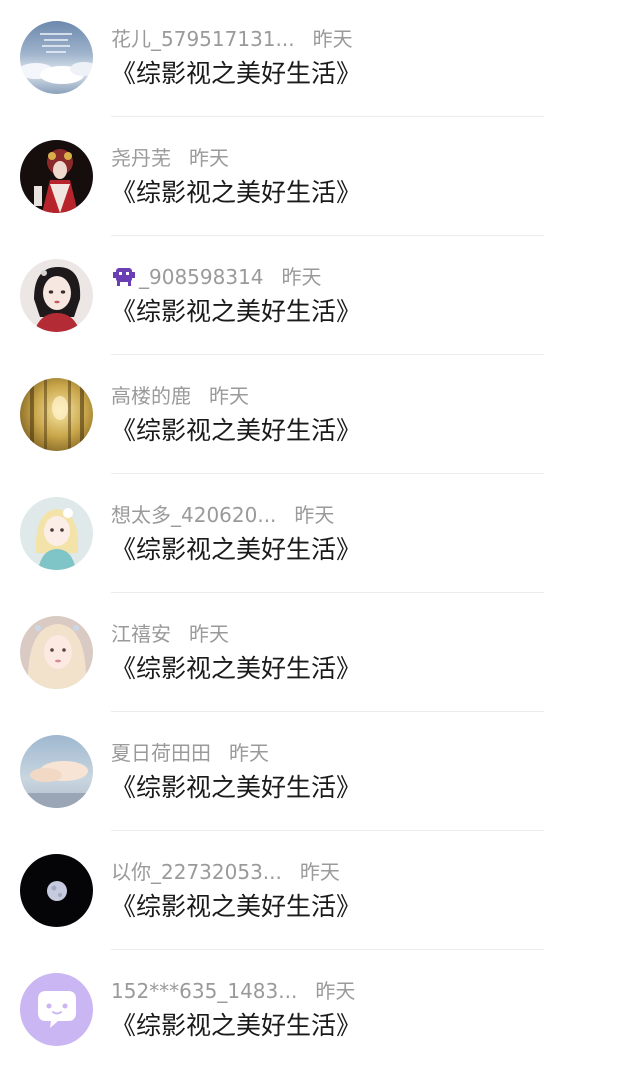  What do you see at coordinates (56, 1009) in the screenshot?
I see `default-chat-avatar-icon` at bounding box center [56, 1009].